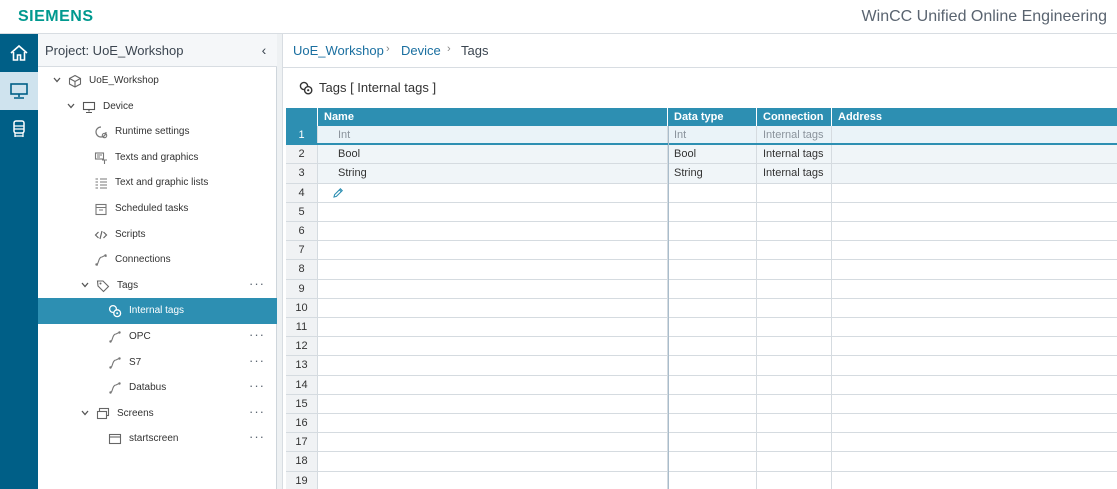 The height and width of the screenshot is (489, 1117). What do you see at coordinates (712, 154) in the screenshot?
I see `cell-data-type: Bool` at bounding box center [712, 154].